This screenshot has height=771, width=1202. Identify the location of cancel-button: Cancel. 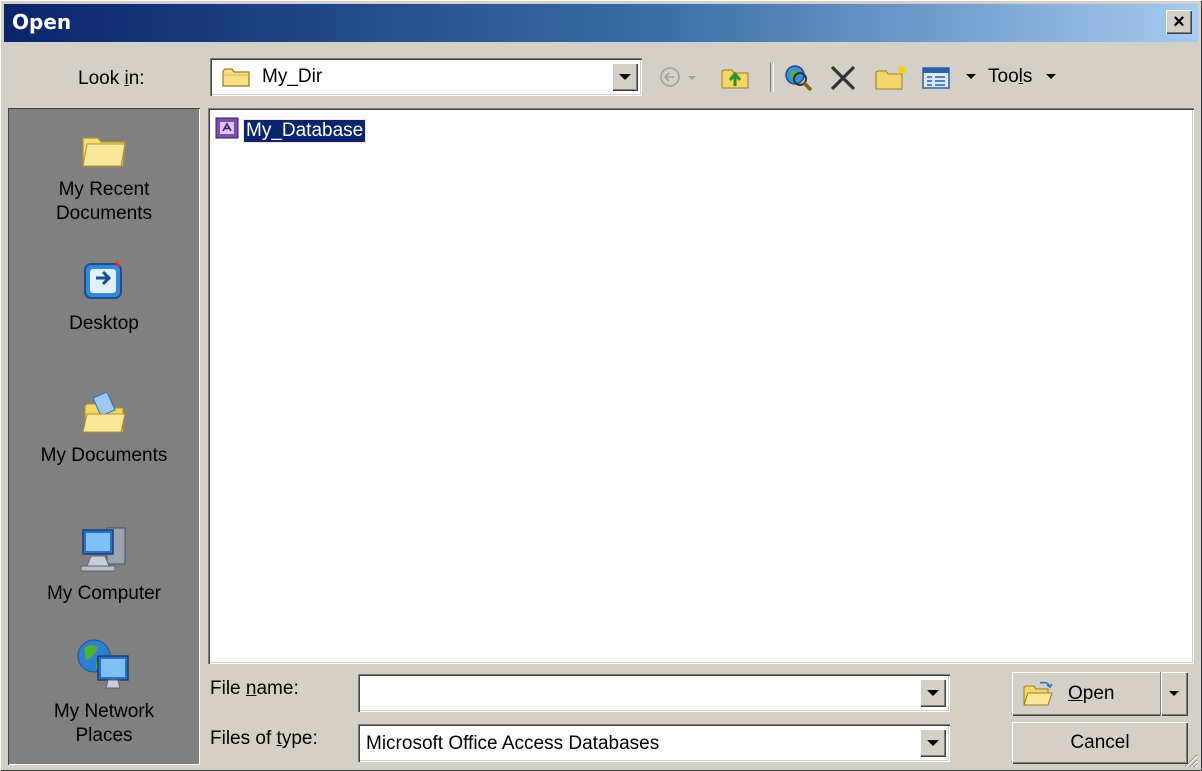
(1100, 743).